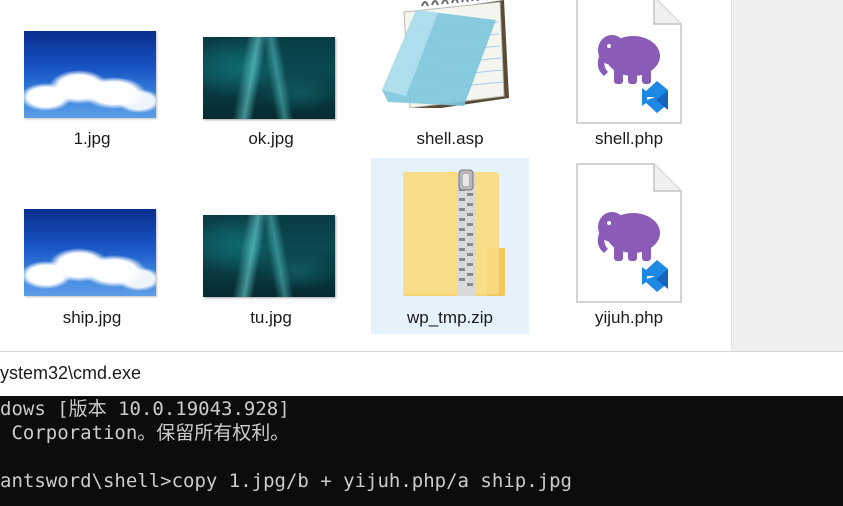 The image size is (843, 506). I want to click on file-item-1-jpg: 1.jpg, so click(92, 79).